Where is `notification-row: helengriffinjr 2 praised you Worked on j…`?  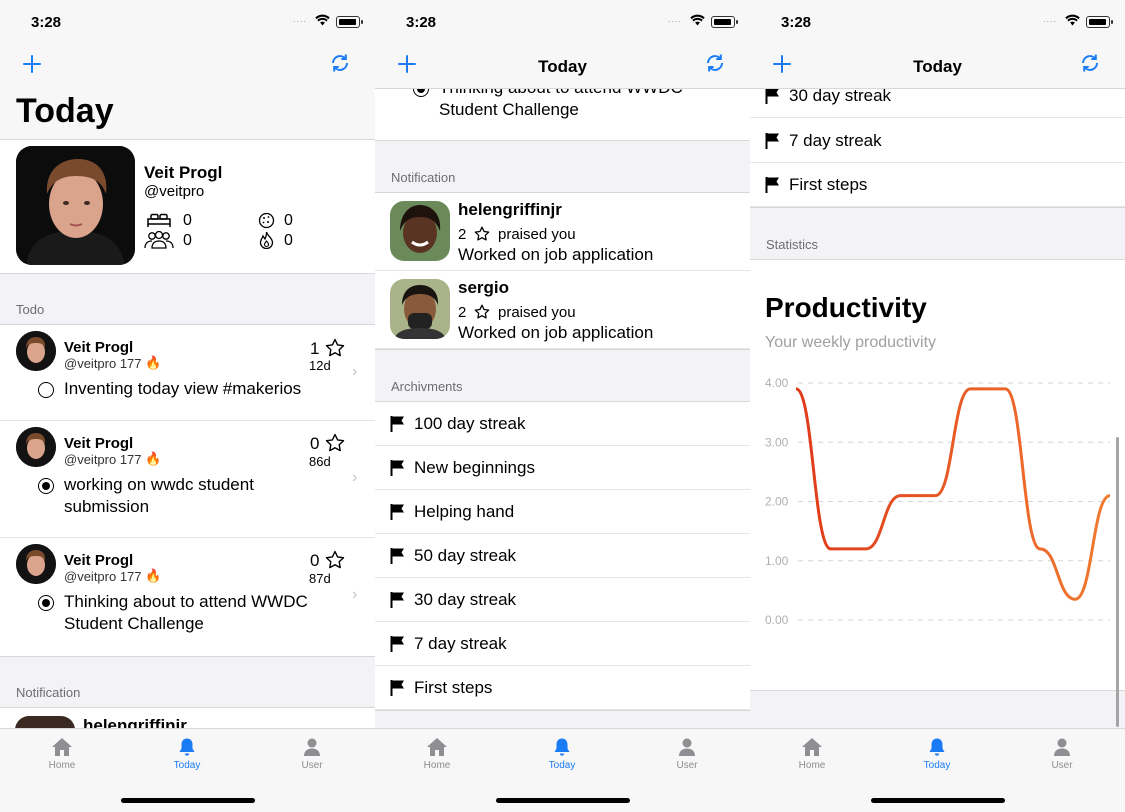
notification-row: helengriffinjr 2 praised you Worked on j… is located at coordinates (562, 232).